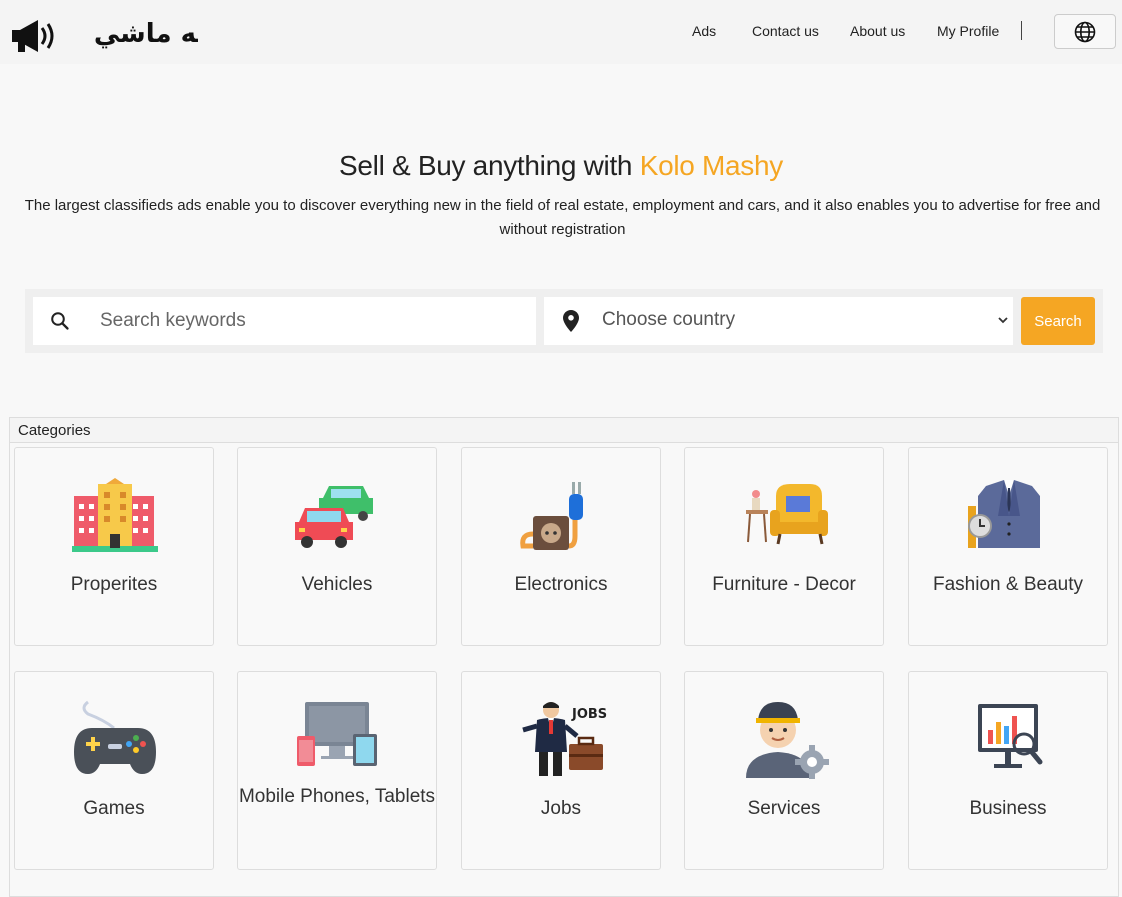  Describe the element at coordinates (114, 808) in the screenshot. I see `category-label: Games` at that location.